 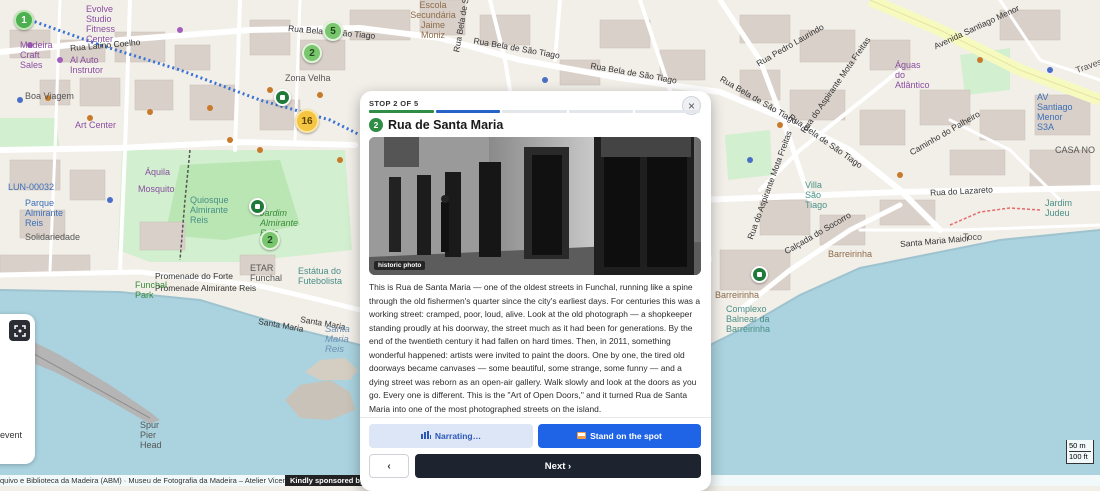 What do you see at coordinates (816, 195) in the screenshot?
I see `poi-label: Villa São Tiago` at bounding box center [816, 195].